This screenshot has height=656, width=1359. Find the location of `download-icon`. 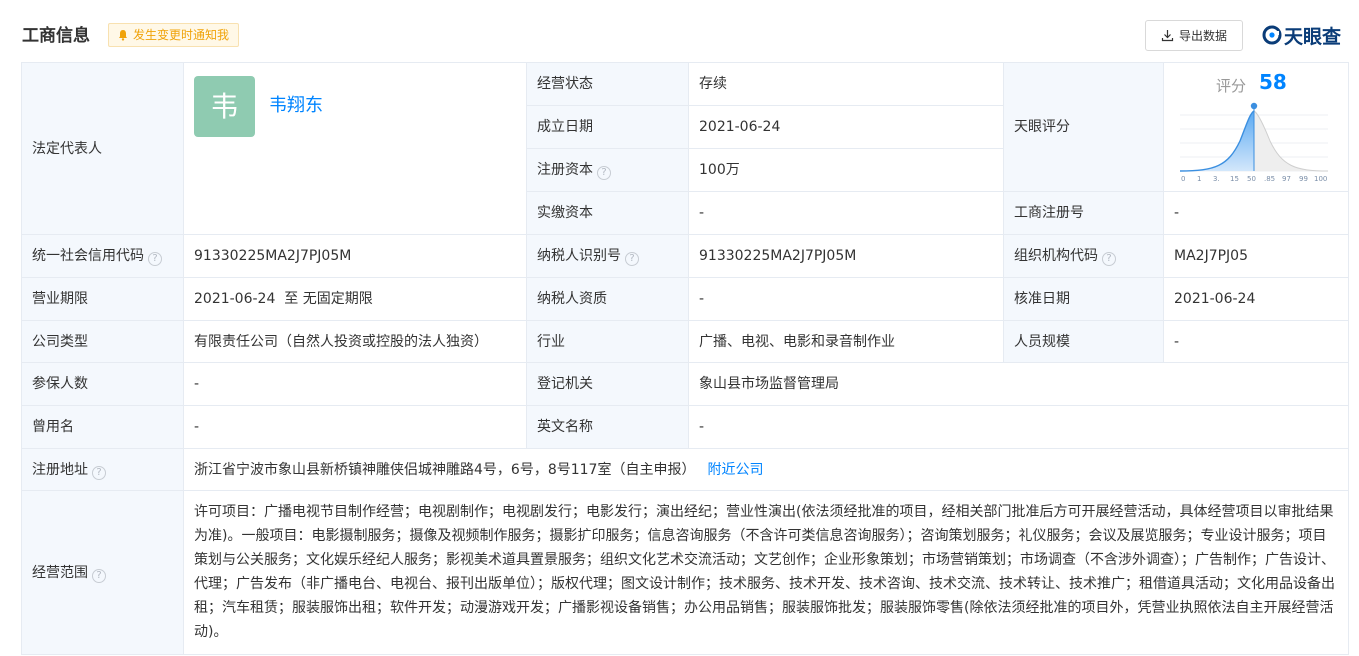

download-icon is located at coordinates (1167, 36).